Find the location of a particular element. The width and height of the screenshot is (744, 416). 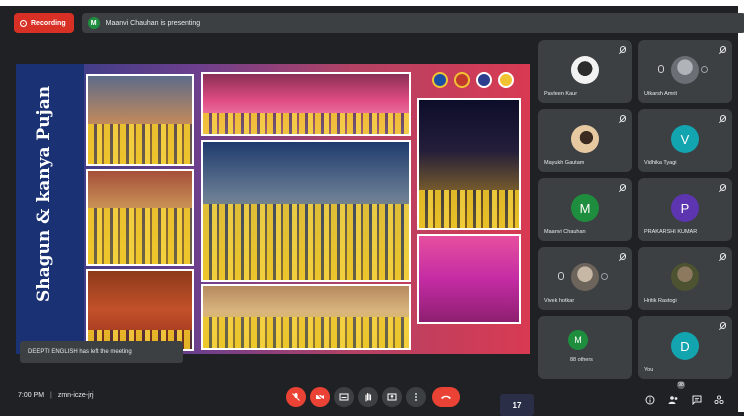

participant-tile: V Vidhika Tyagi is located at coordinates (685, 140).